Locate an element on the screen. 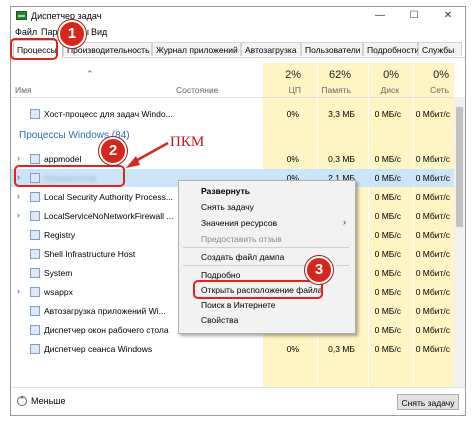  arrow-head-icon is located at coordinates (133, 162).